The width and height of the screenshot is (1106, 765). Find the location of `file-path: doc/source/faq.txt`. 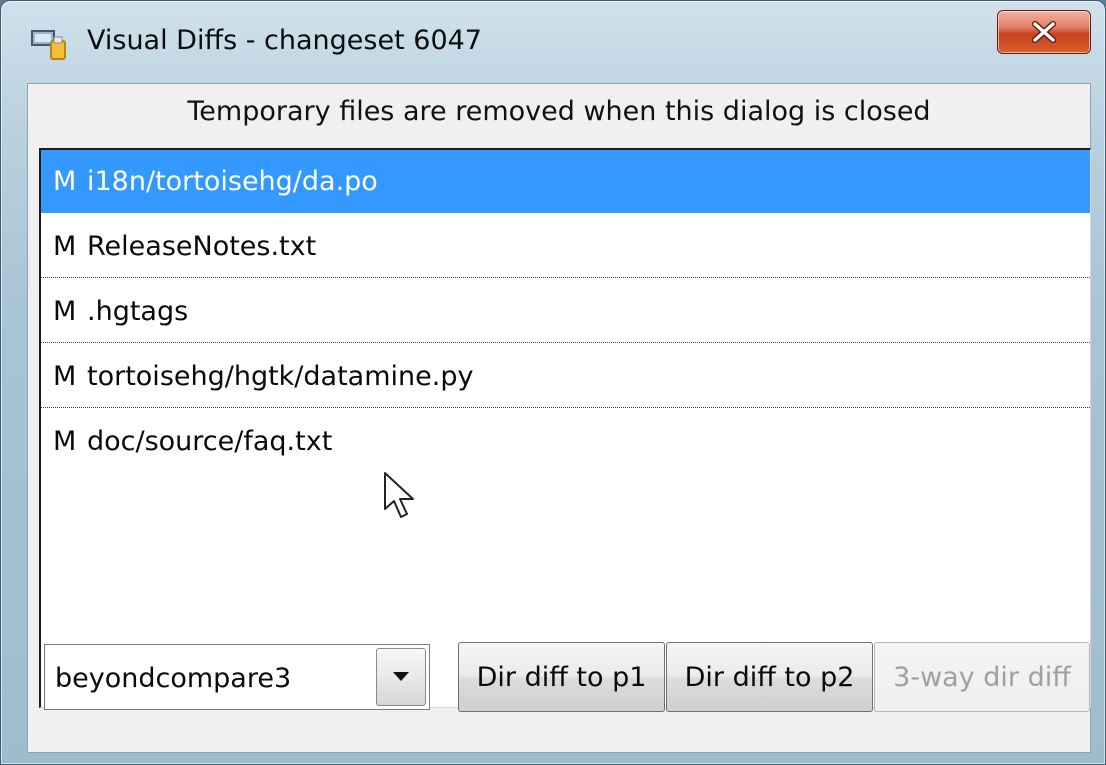

file-path: doc/source/faq.txt is located at coordinates (210, 441).